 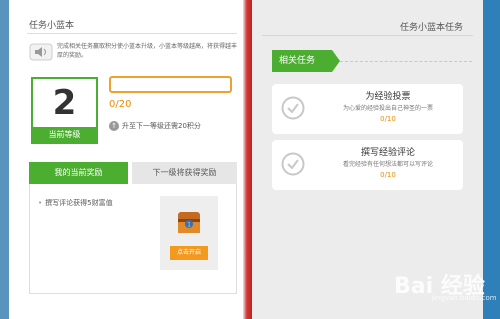 What do you see at coordinates (120, 104) in the screenshot?
I see `progress-text: 0/20` at bounding box center [120, 104].